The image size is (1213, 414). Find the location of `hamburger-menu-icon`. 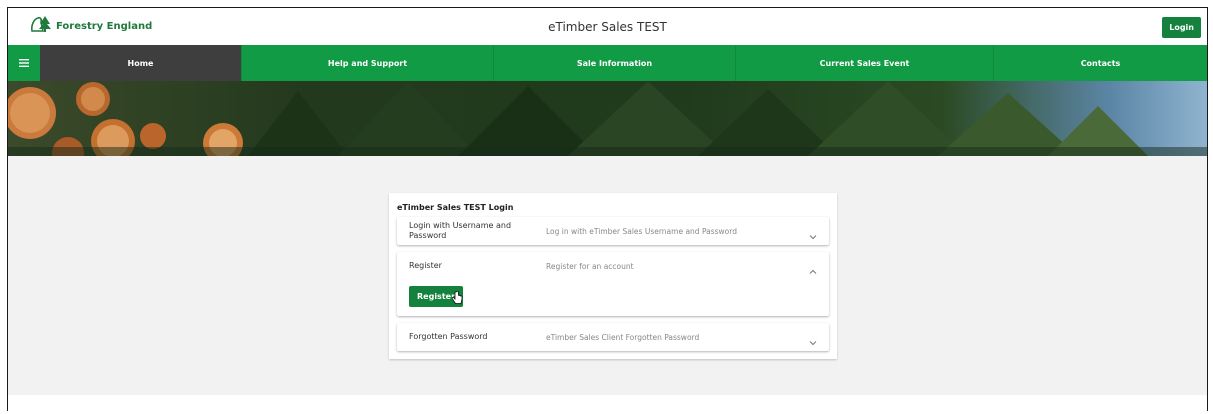

hamburger-menu-icon is located at coordinates (24, 63).